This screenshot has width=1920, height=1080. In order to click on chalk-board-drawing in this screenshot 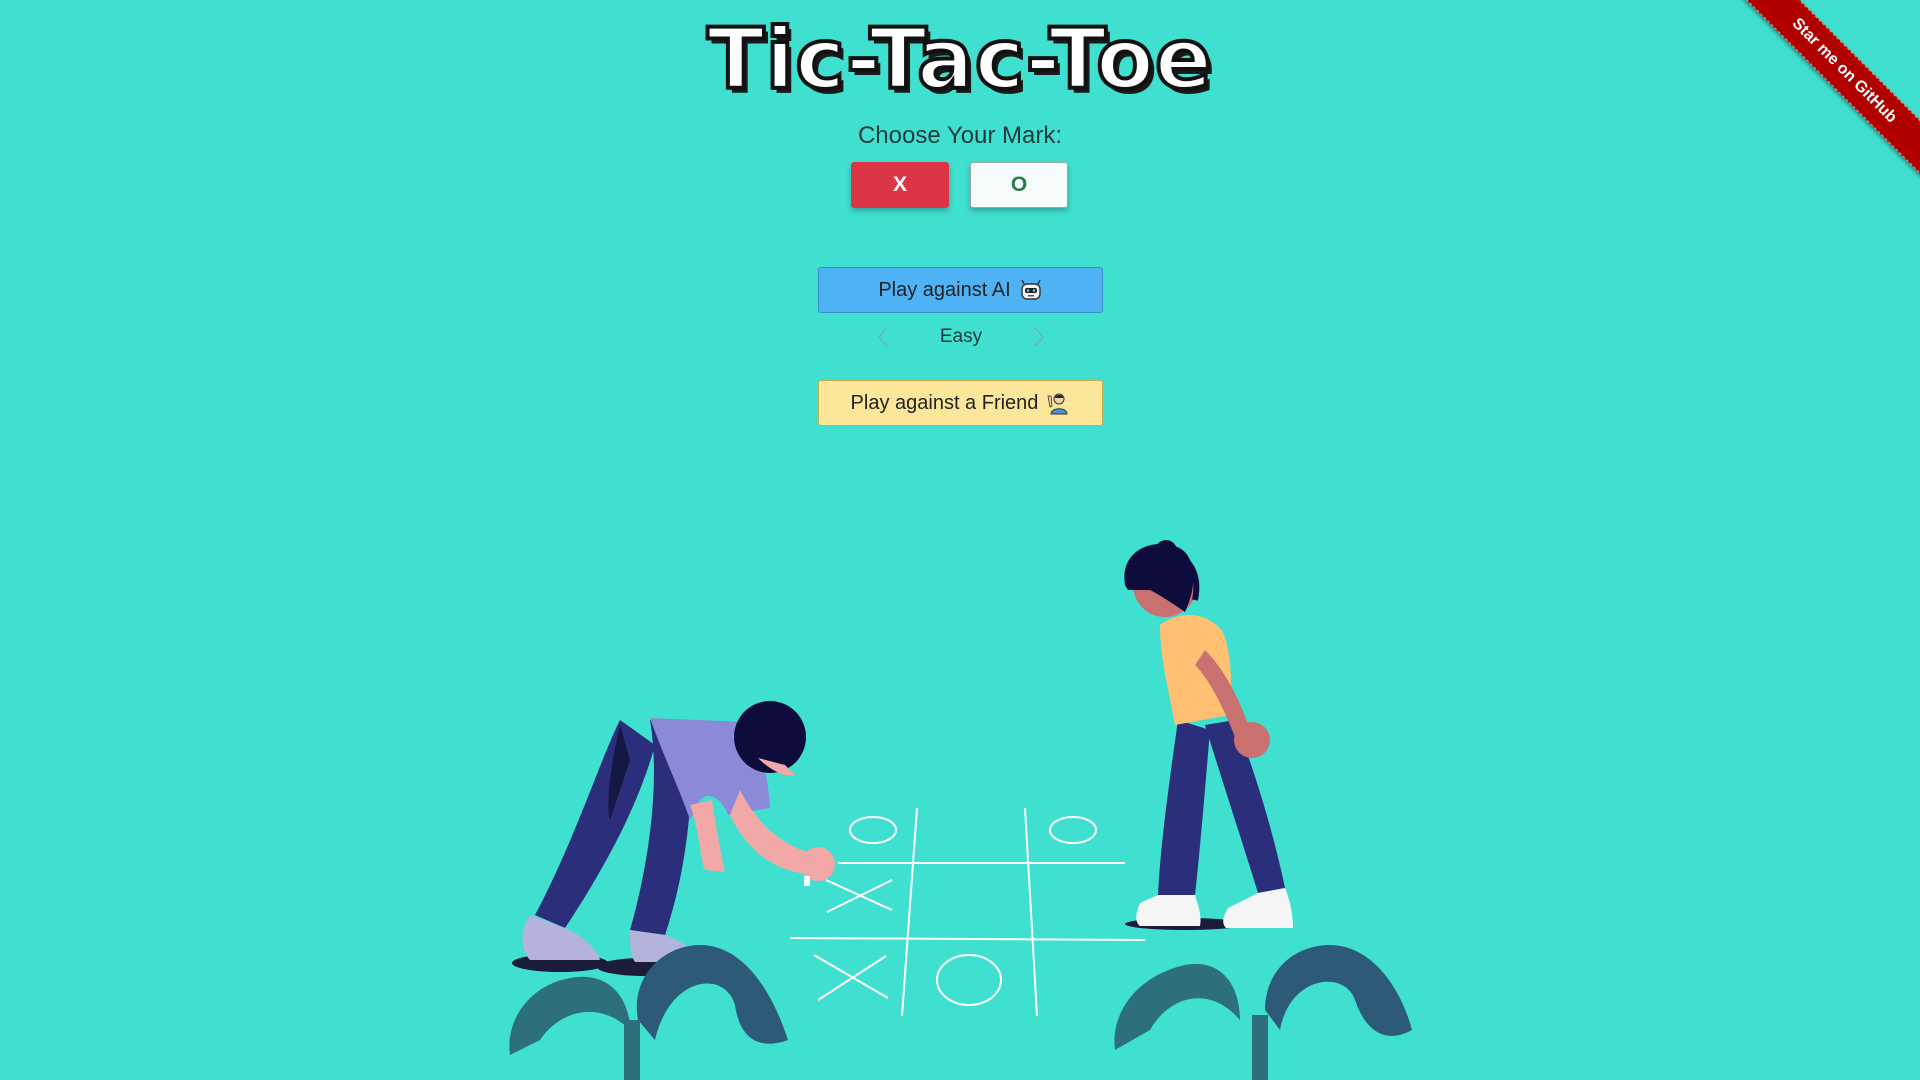, I will do `click(967, 912)`.